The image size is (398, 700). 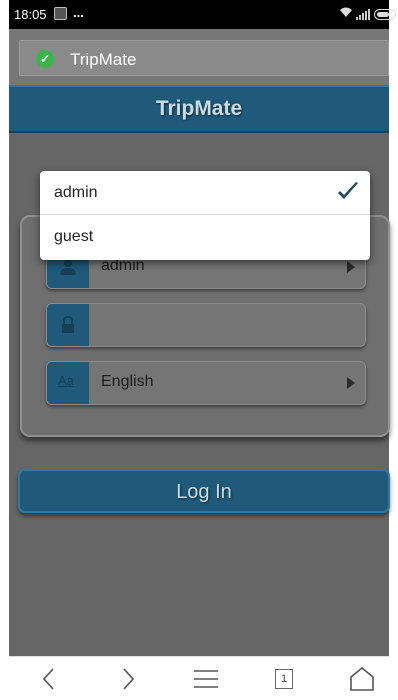 I want to click on dropdown-option-admin: admin, so click(x=205, y=193).